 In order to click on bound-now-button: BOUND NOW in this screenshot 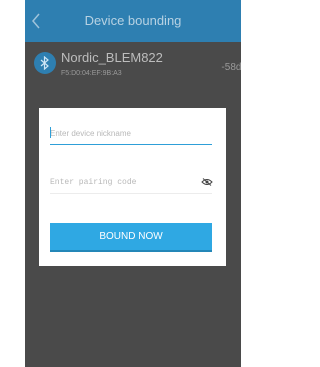, I will do `click(131, 237)`.